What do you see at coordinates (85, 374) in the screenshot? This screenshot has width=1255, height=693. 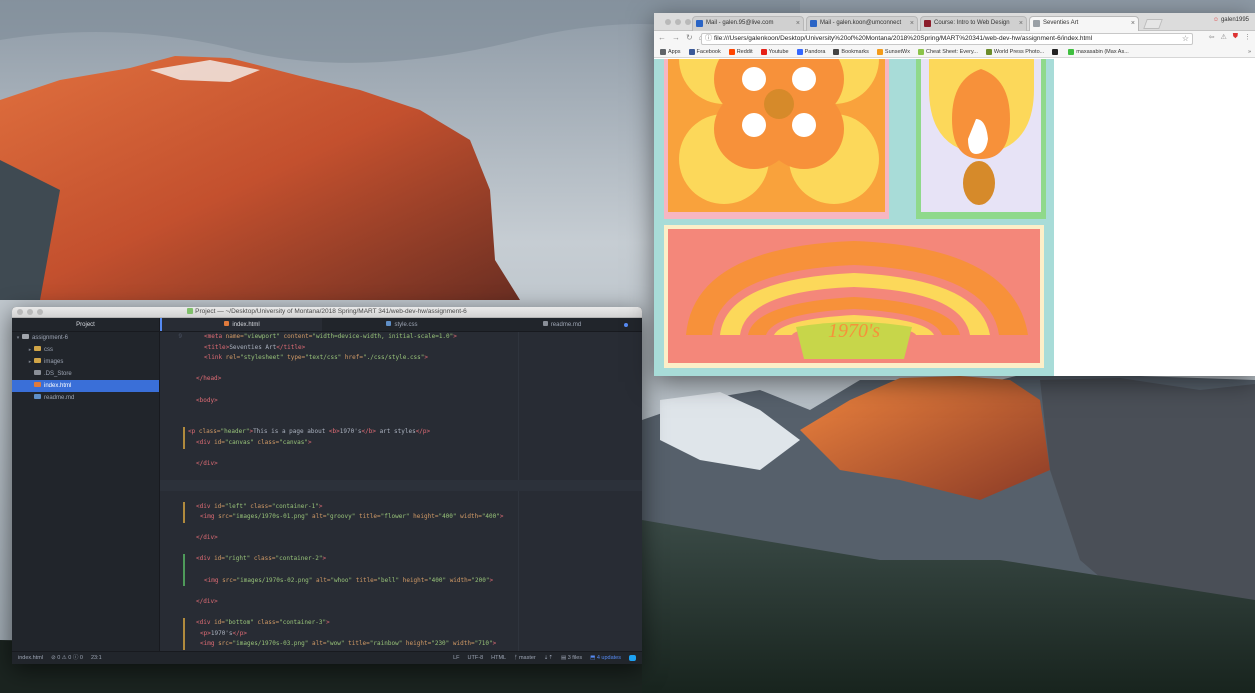 I see `tree-item: .DS_Store` at bounding box center [85, 374].